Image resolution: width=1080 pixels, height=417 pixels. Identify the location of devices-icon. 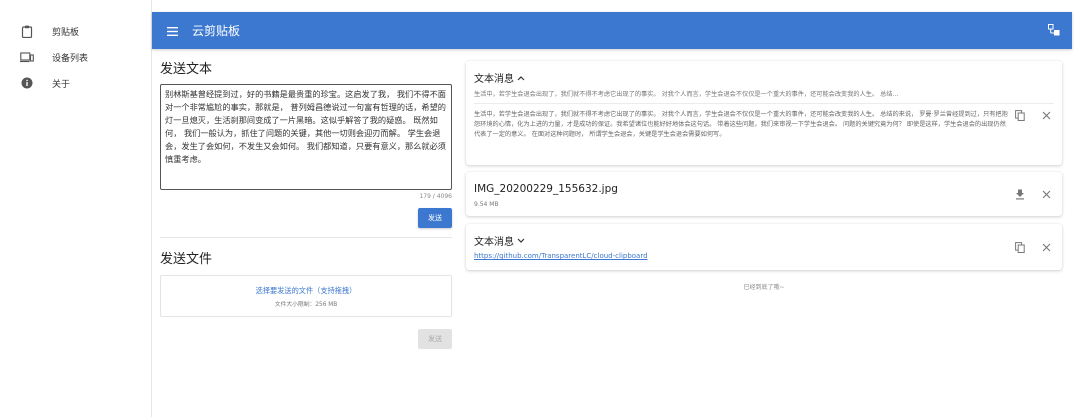
(27, 57).